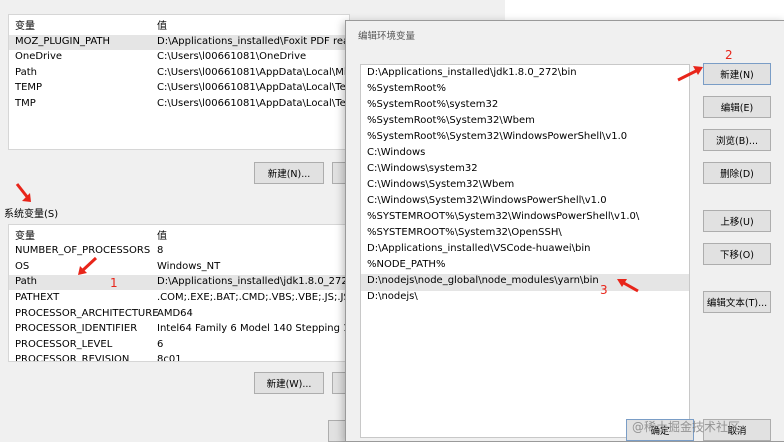 The height and width of the screenshot is (442, 784). I want to click on list-item: C:\Windows\System32\Wbem, so click(440, 187).